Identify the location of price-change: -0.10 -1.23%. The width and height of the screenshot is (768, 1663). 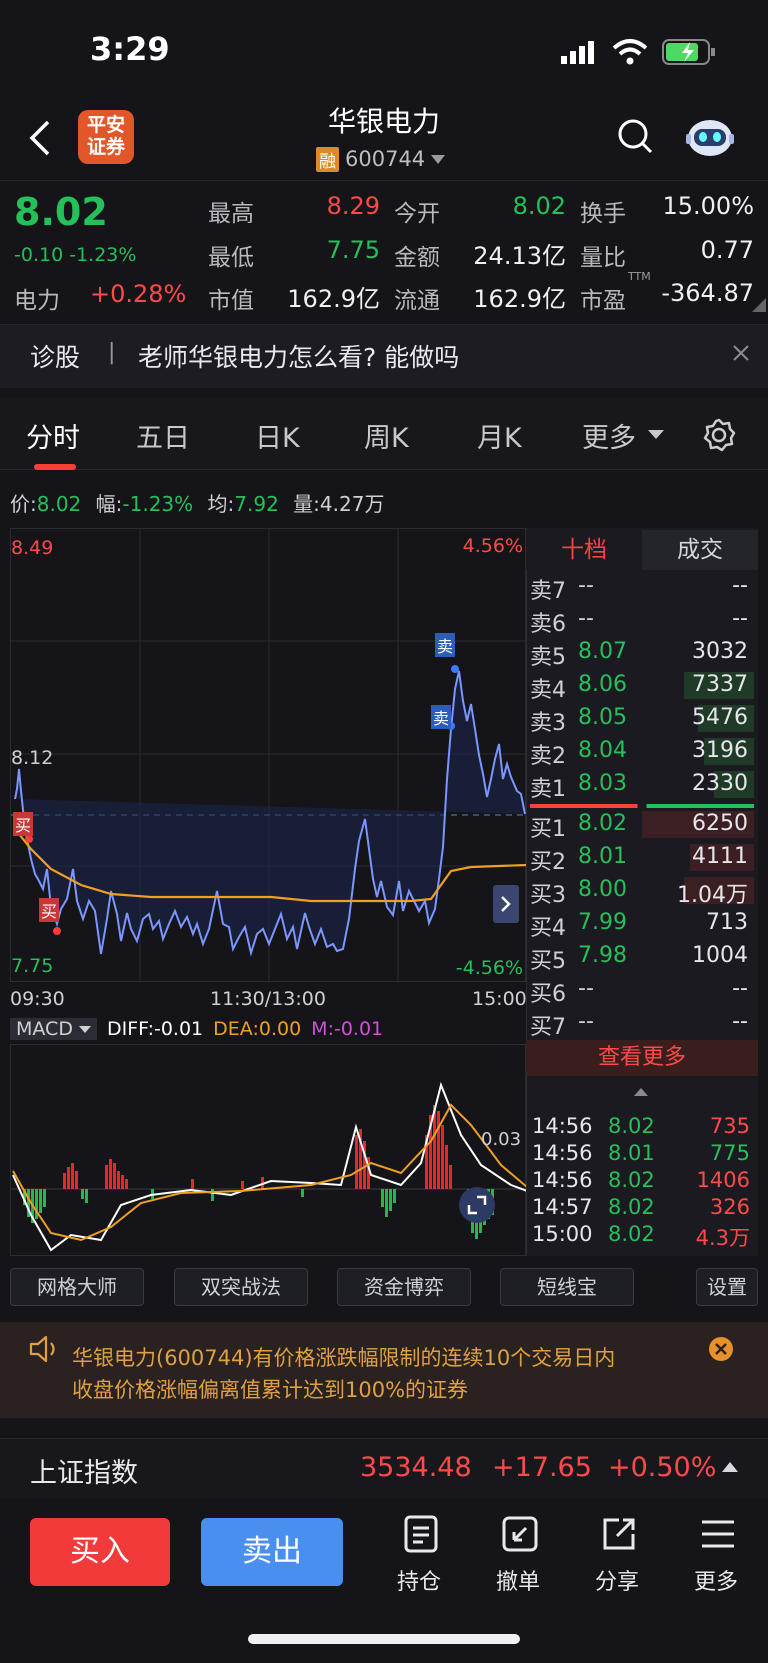
(75, 255).